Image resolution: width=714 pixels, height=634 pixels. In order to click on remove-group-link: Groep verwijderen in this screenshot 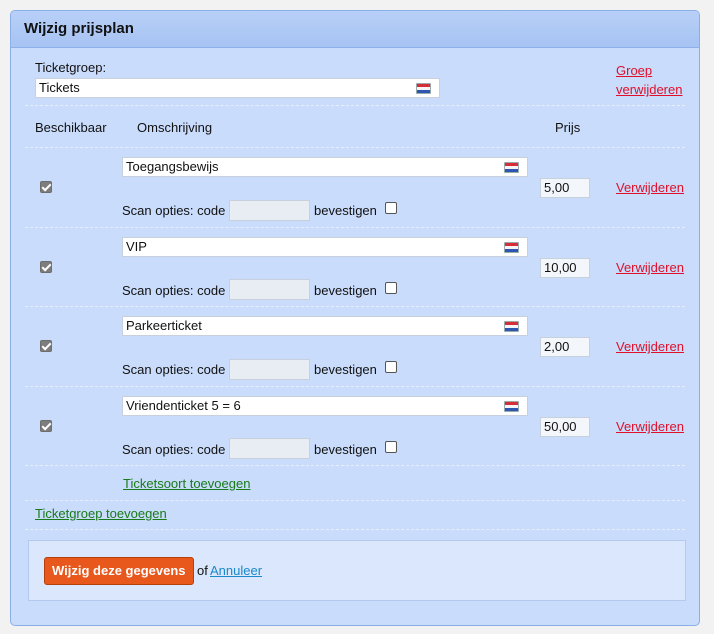, I will do `click(649, 80)`.